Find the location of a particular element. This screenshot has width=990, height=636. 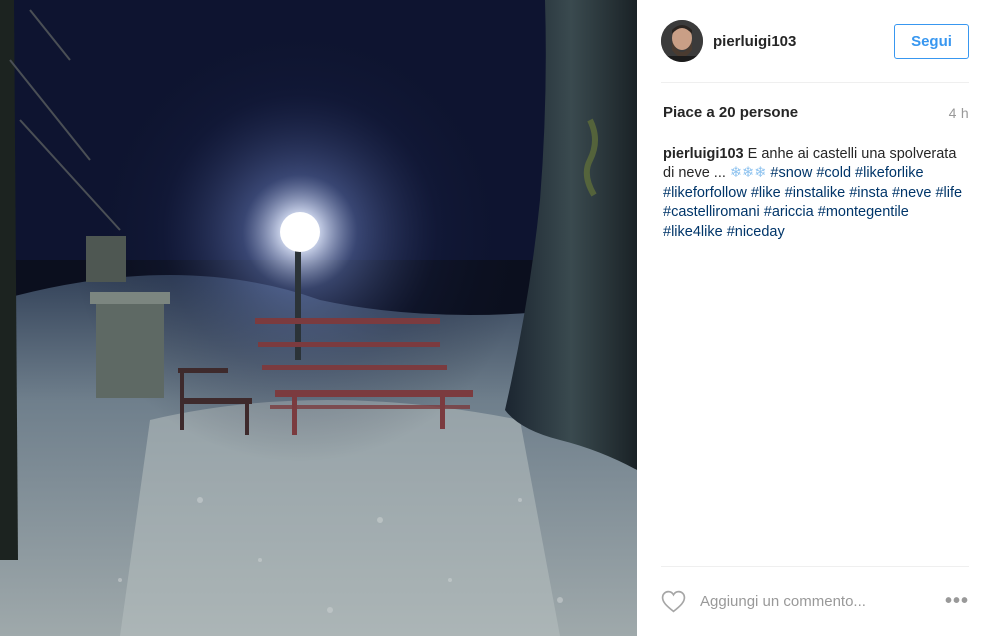

hashtag-link: #like4like is located at coordinates (693, 232).